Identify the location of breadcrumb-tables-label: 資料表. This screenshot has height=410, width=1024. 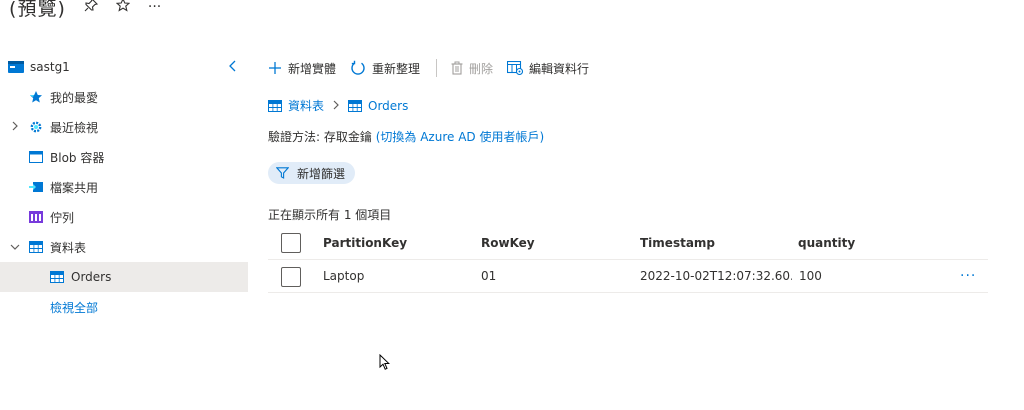
(306, 106).